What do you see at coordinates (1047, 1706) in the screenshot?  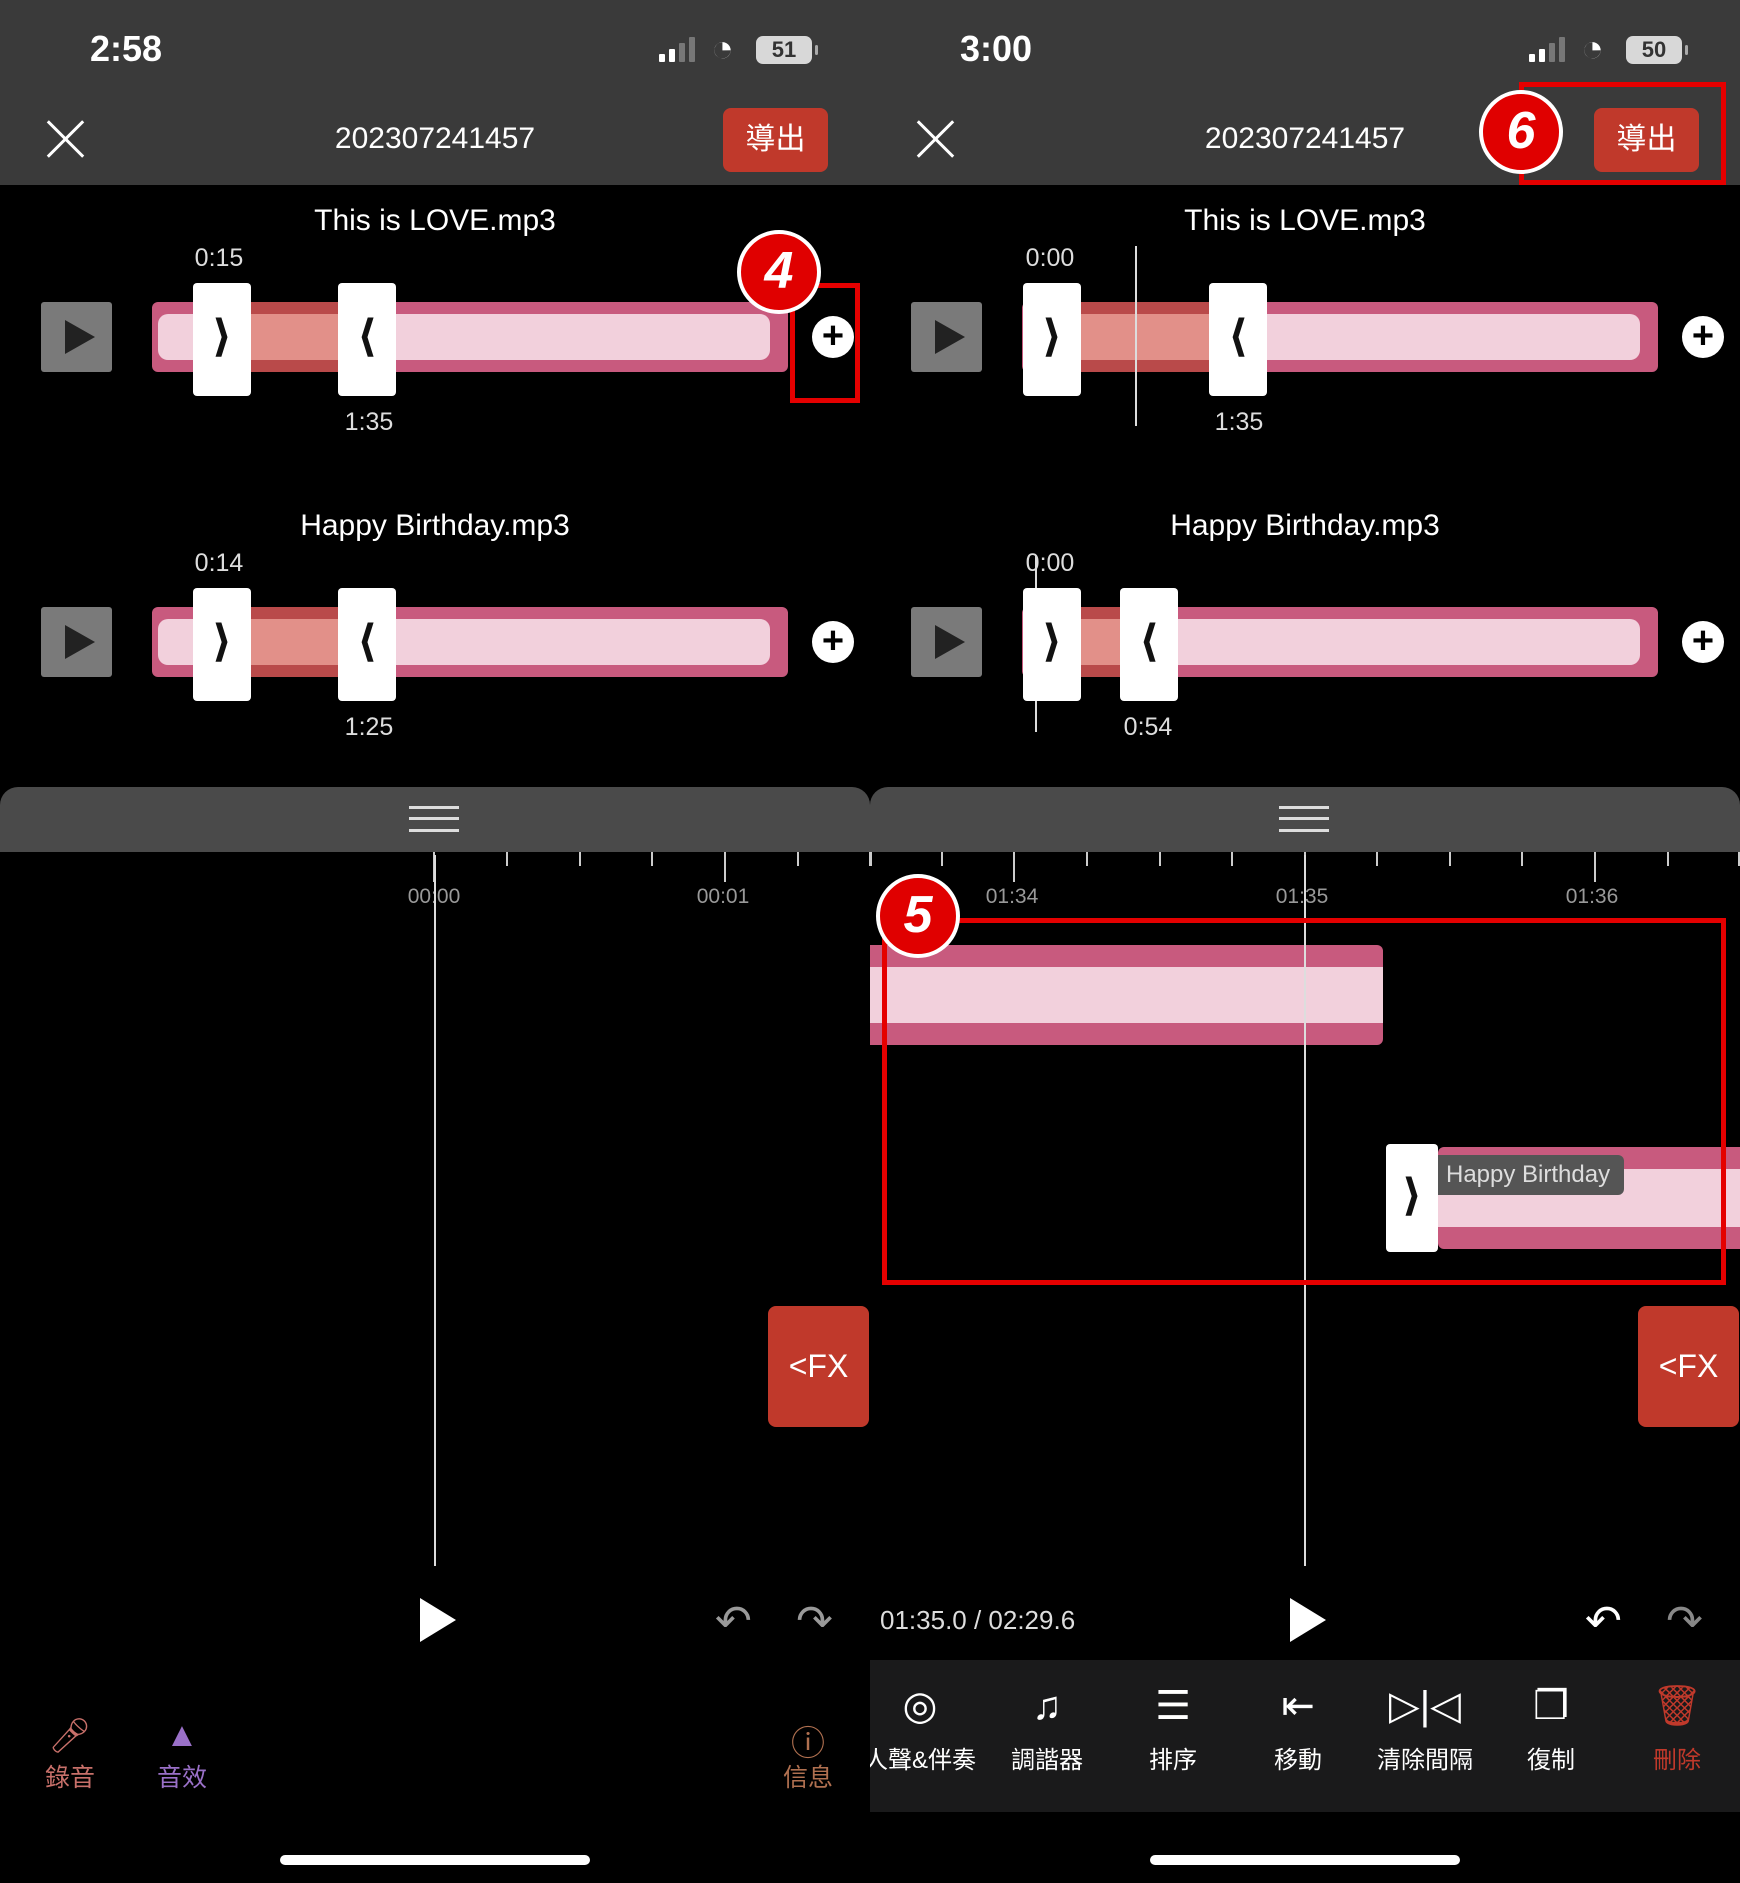 I see `music-notes-icon: ♫` at bounding box center [1047, 1706].